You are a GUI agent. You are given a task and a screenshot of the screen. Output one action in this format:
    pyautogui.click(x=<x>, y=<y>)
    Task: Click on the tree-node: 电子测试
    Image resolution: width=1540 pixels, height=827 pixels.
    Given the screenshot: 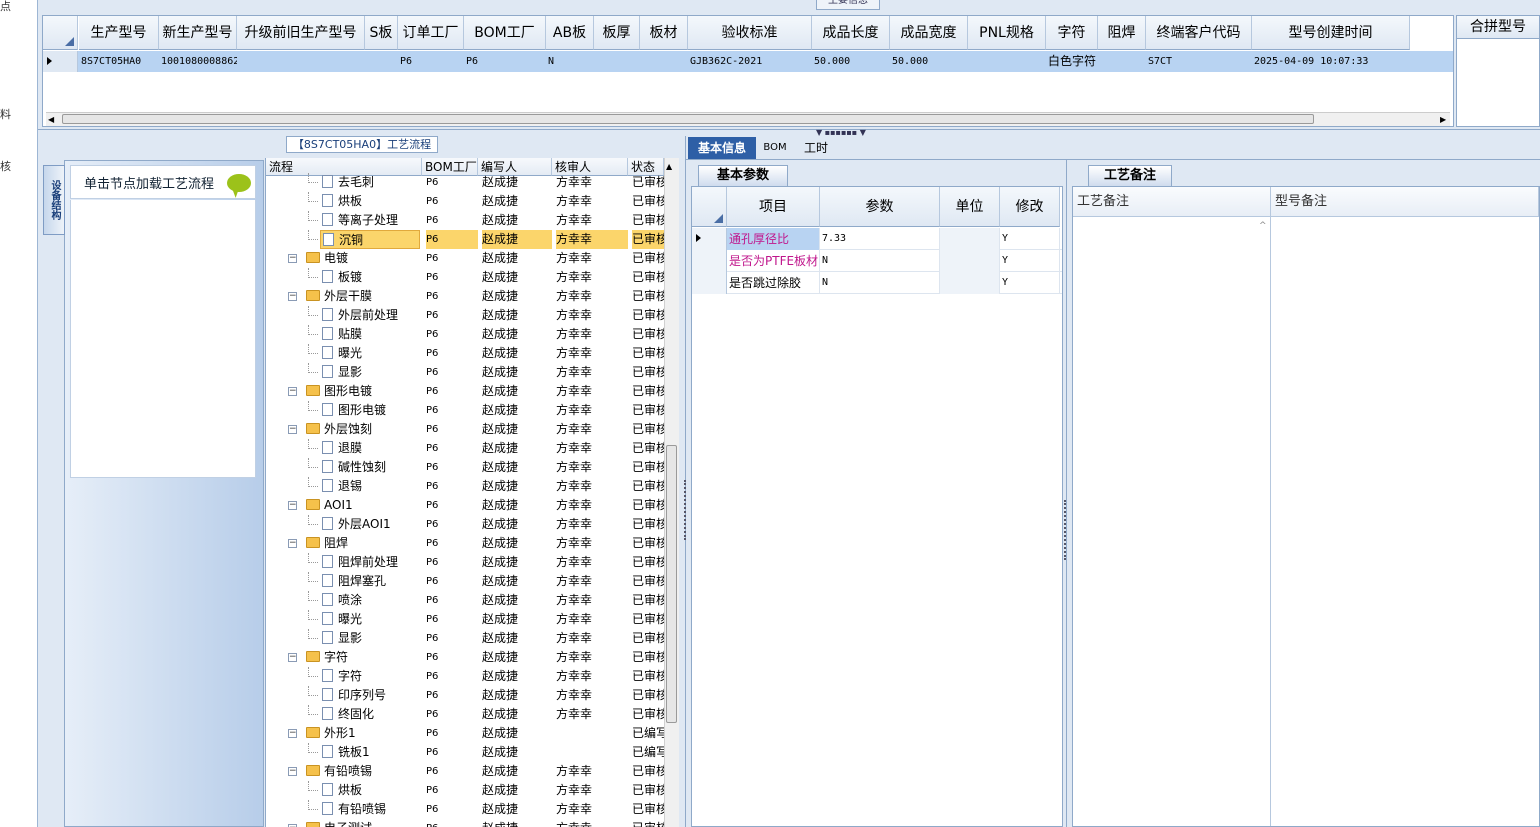 What is the action you would take?
    pyautogui.click(x=363, y=823)
    